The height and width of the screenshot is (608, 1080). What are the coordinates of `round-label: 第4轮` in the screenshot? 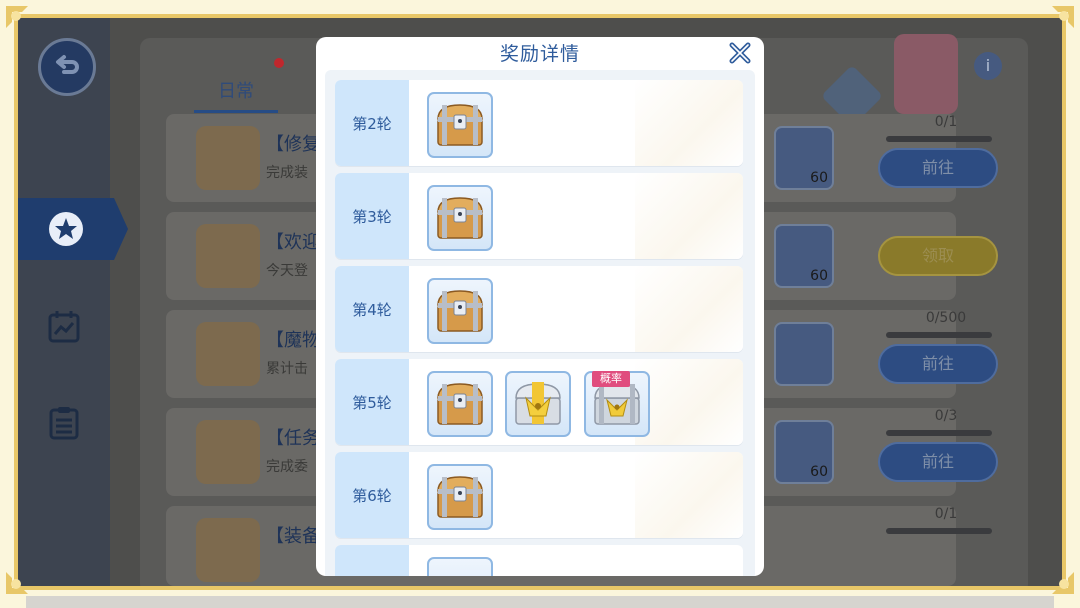 It's located at (372, 309).